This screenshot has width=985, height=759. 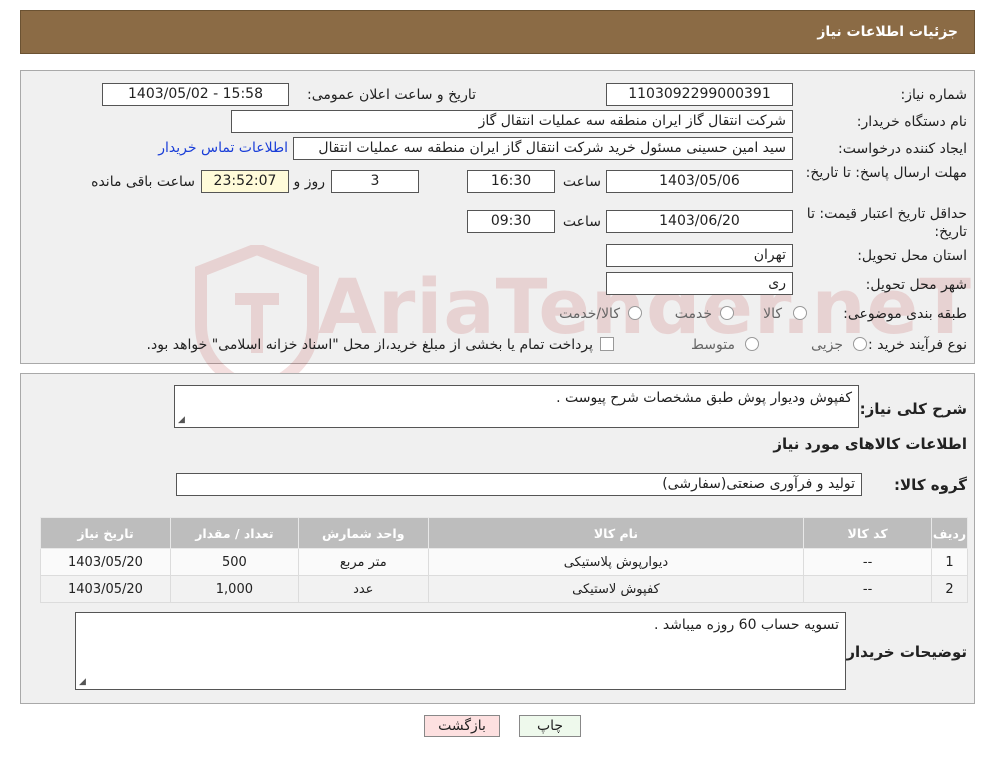 I want to click on announce-field: 1403/05/02 - 15:58, so click(x=195, y=94).